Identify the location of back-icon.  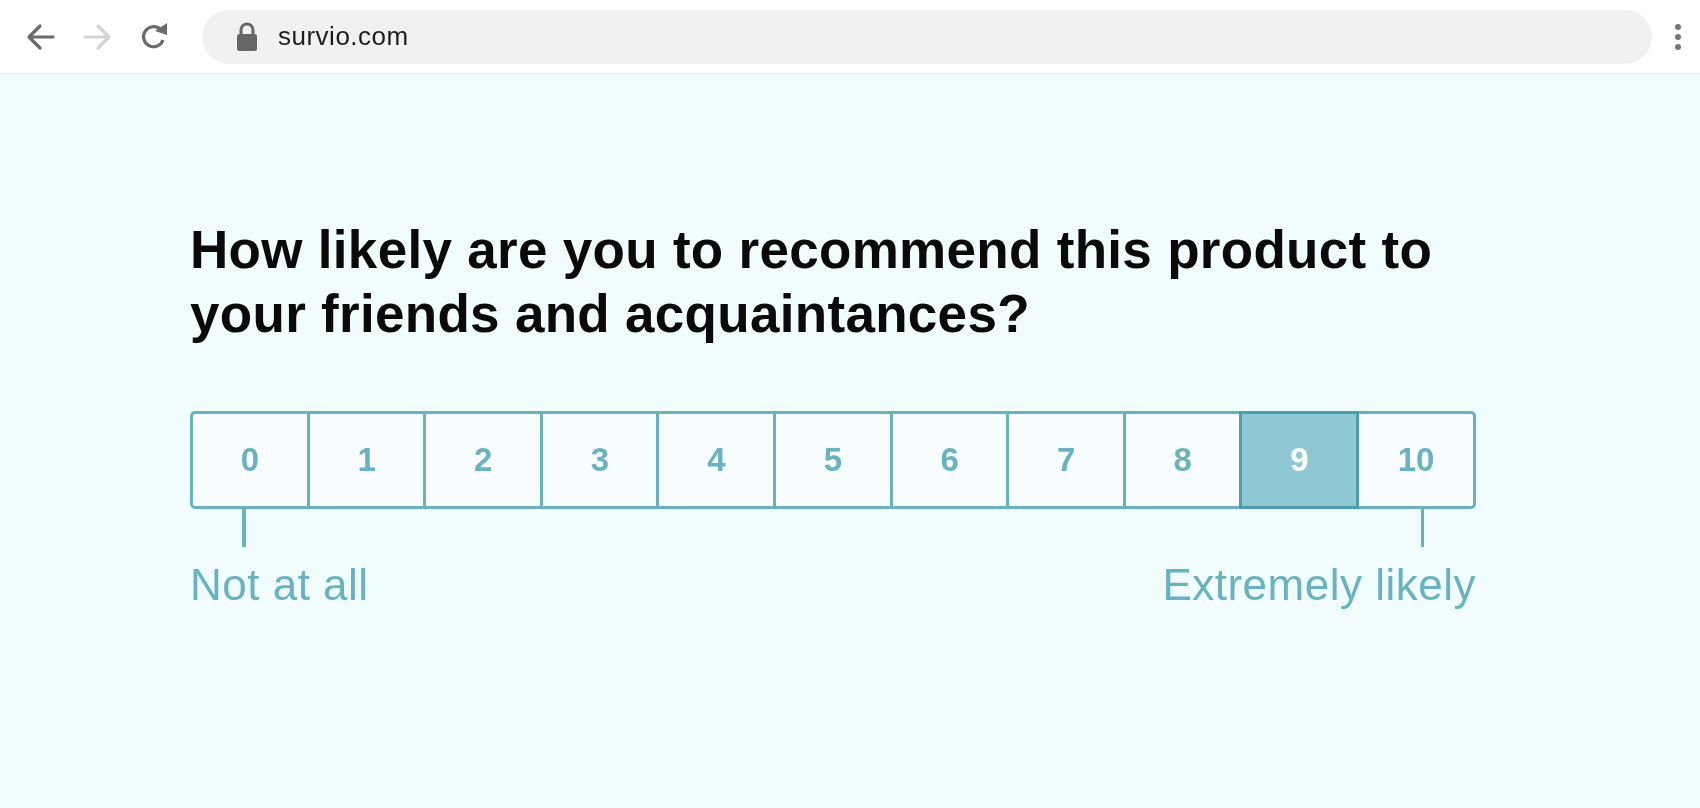
(41, 36).